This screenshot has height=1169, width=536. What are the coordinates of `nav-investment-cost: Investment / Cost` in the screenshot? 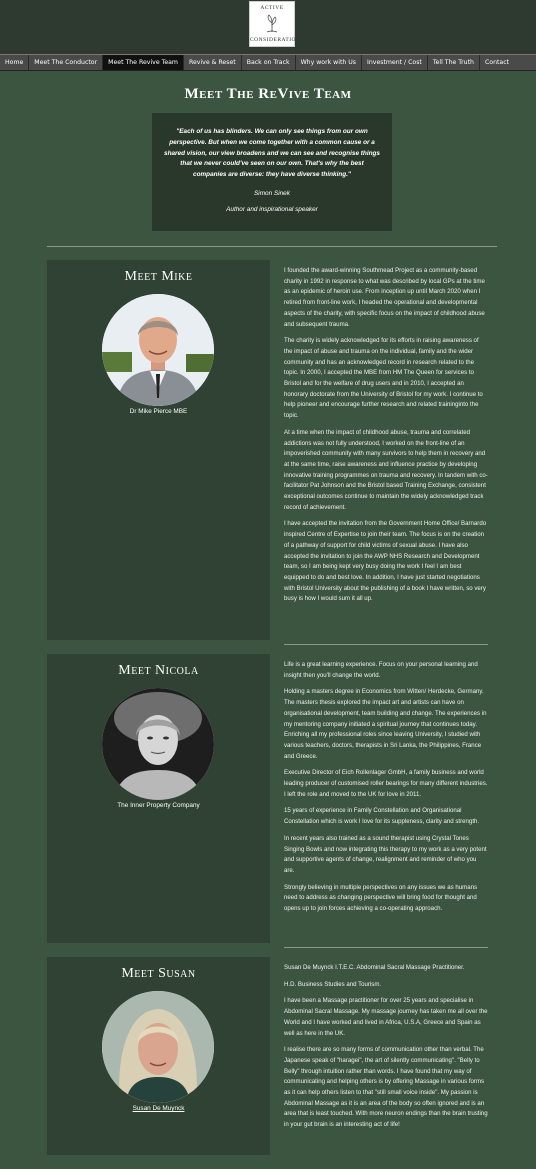 It's located at (395, 62).